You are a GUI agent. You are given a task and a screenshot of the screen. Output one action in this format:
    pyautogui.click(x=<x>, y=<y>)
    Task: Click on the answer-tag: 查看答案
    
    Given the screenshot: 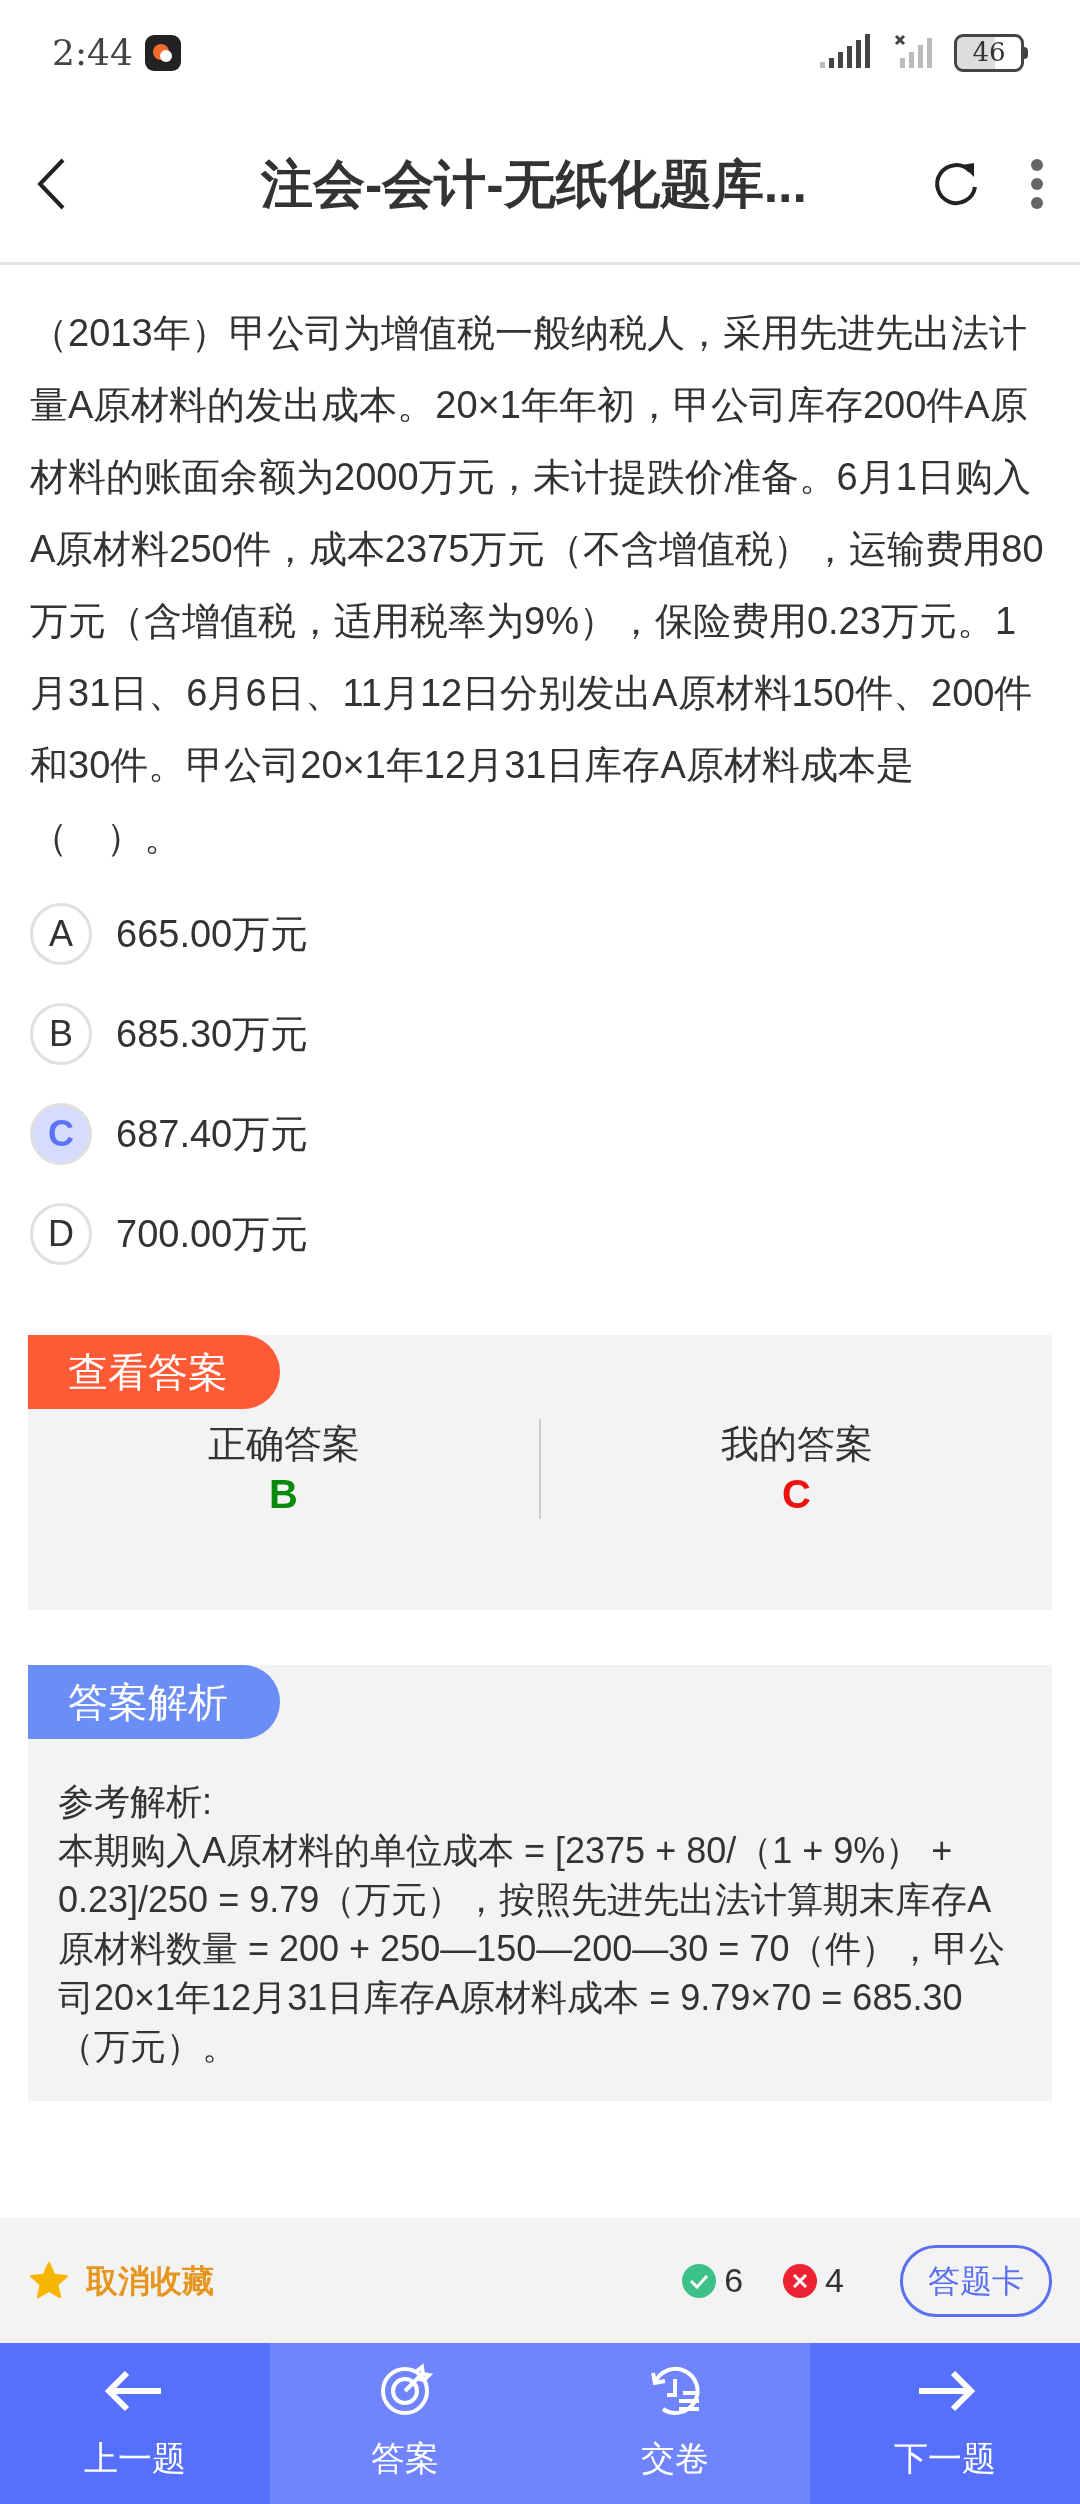 What is the action you would take?
    pyautogui.click(x=154, y=1372)
    